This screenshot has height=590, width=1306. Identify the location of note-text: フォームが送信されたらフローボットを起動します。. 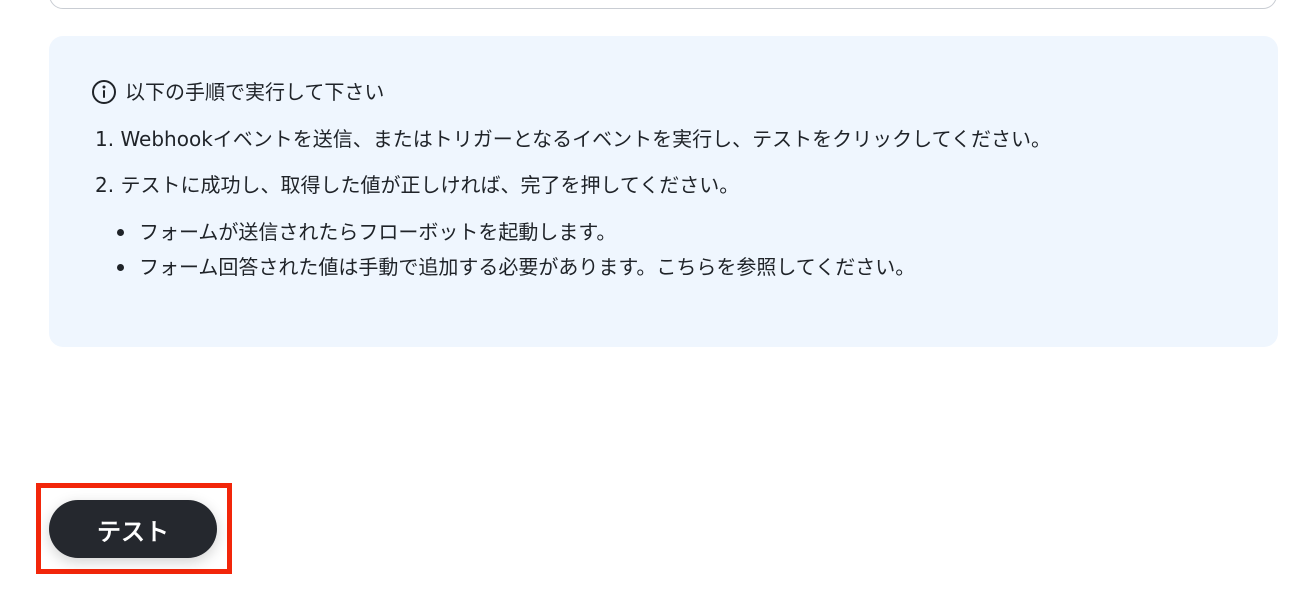
(378, 232).